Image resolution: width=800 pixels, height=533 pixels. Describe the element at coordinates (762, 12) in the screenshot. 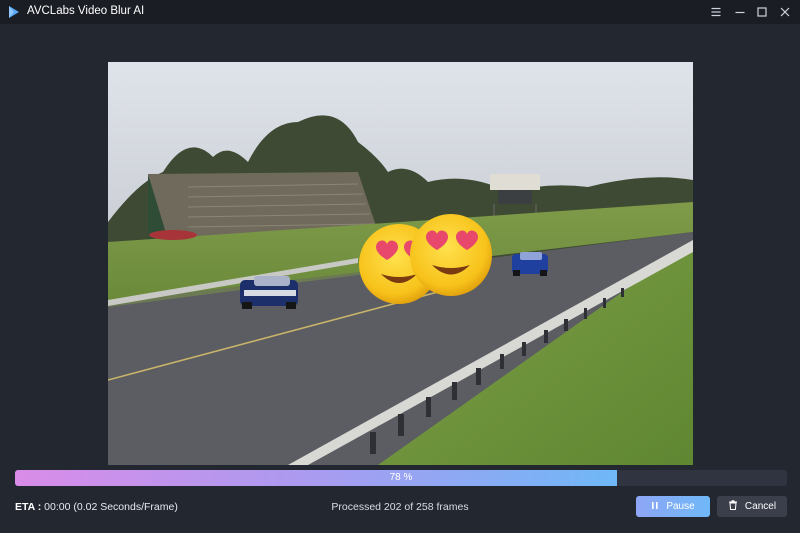

I see `maximize-icon` at that location.